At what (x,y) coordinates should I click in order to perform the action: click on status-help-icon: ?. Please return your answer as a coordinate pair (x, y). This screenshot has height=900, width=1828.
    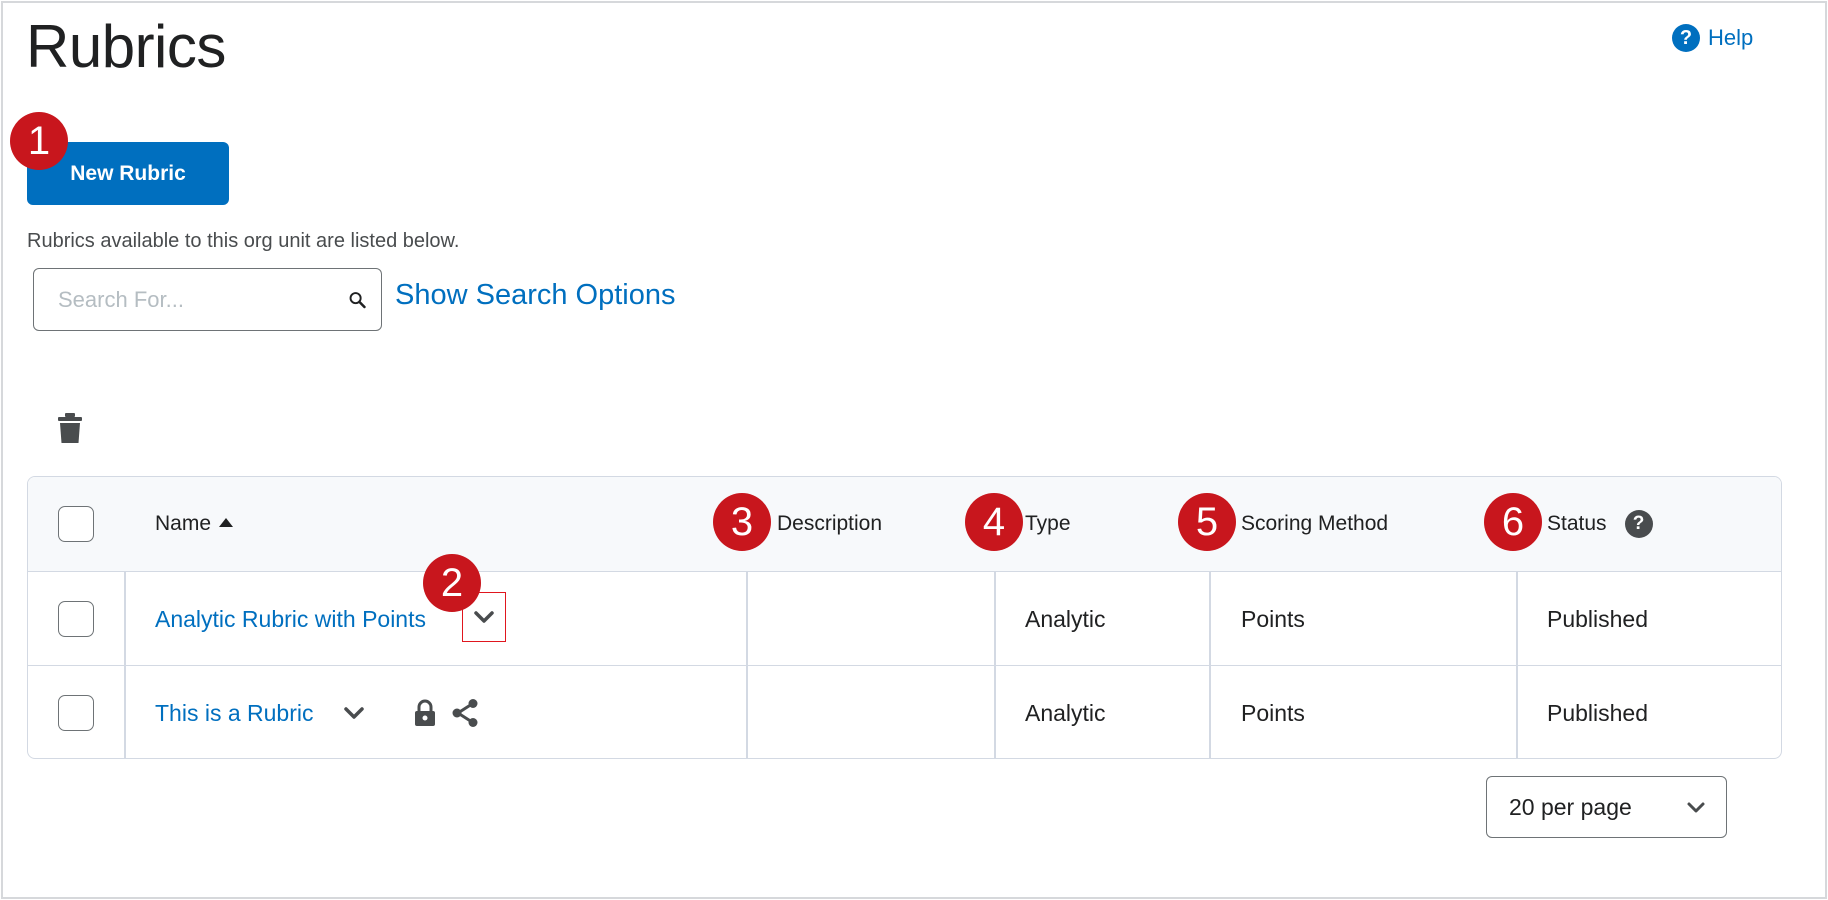
    Looking at the image, I should click on (1638, 524).